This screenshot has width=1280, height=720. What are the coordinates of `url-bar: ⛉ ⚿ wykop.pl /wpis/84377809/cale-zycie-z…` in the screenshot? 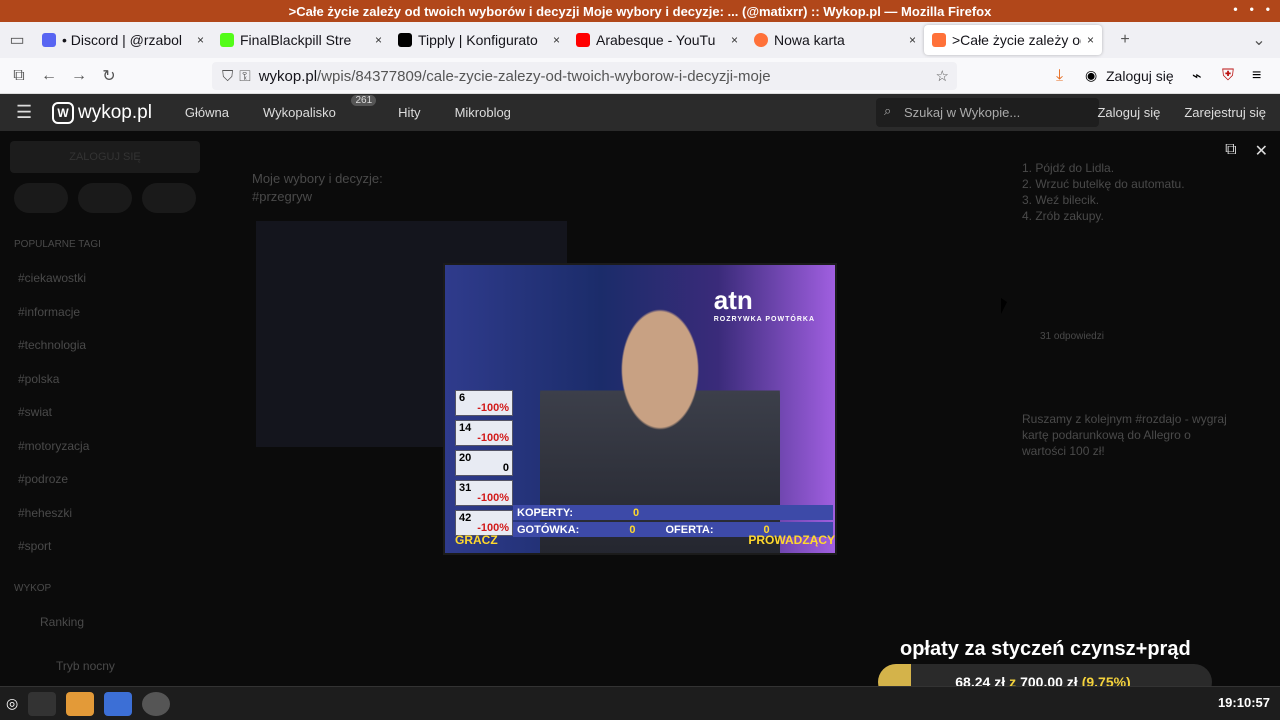 It's located at (584, 76).